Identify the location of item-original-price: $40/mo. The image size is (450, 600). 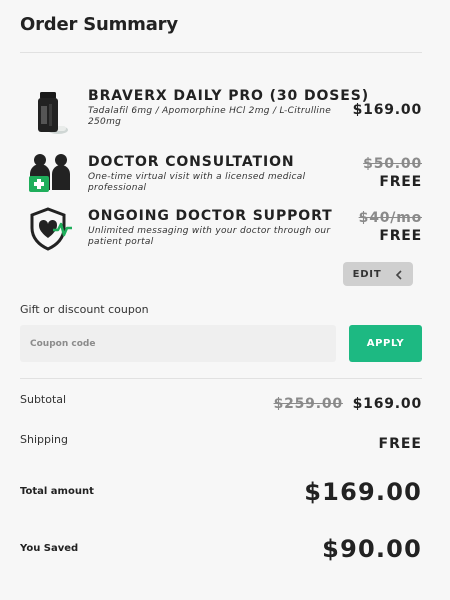
(390, 218).